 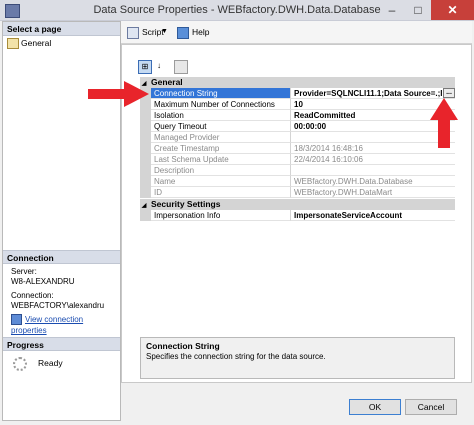 What do you see at coordinates (431, 407) in the screenshot?
I see `cancel-button: Cancel` at bounding box center [431, 407].